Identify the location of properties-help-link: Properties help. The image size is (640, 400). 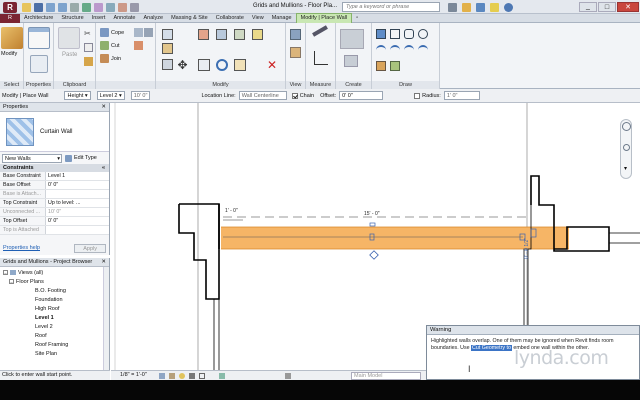
(21, 248).